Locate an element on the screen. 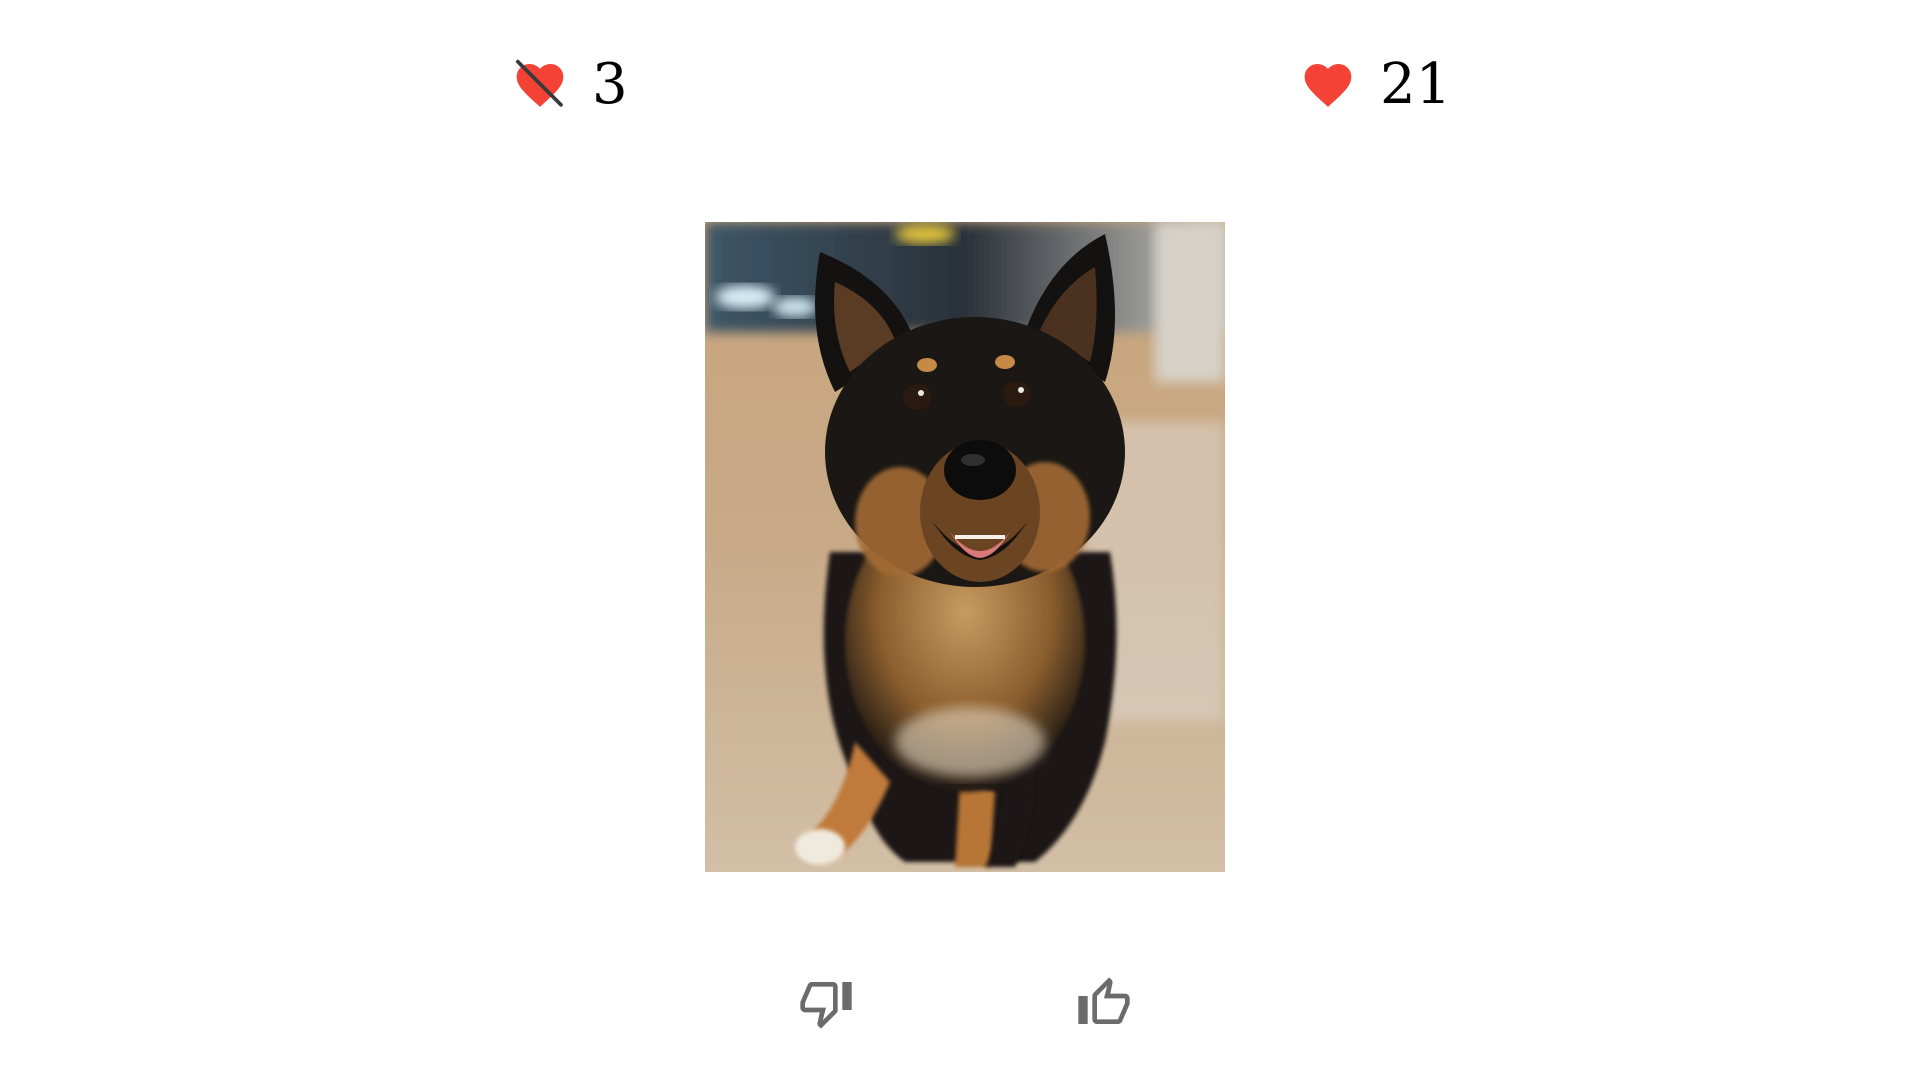 Image resolution: width=1920 pixels, height=1080 pixels. dislike-counter: 3 is located at coordinates (570, 85).